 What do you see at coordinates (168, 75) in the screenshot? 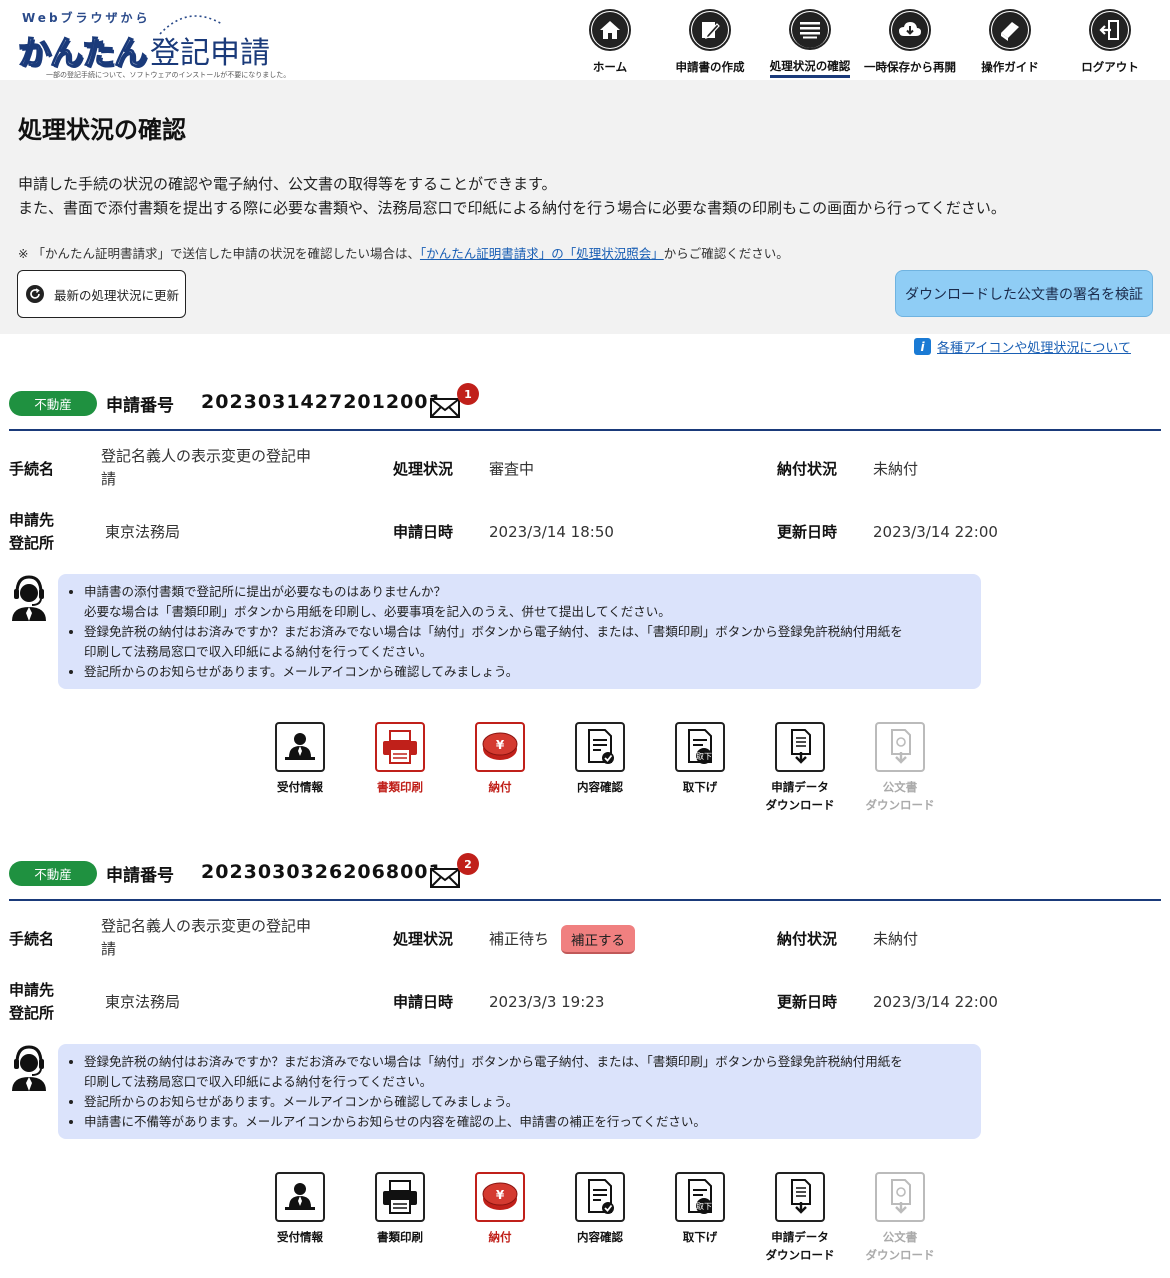
I see `logo-tagline: 一部の登記手続について、ソフトウェアのインストールが不要になりました。` at bounding box center [168, 75].